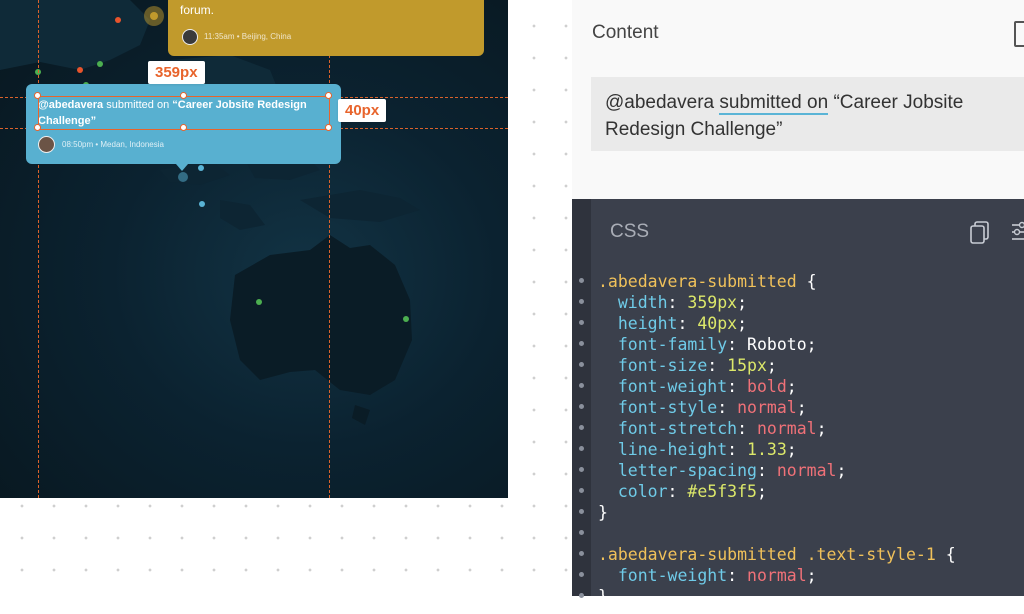  What do you see at coordinates (767, 449) in the screenshot?
I see `code-line-height-value: 1.33` at bounding box center [767, 449].